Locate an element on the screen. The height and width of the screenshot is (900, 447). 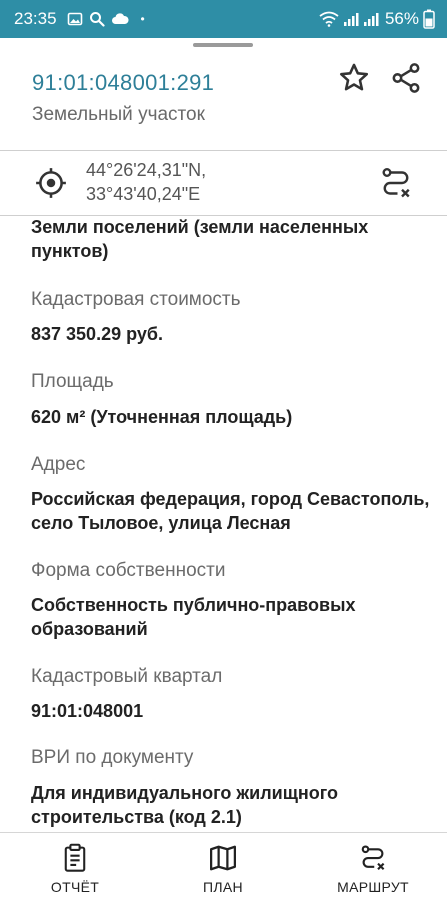
coordinates-text: 44°26'24,31"N, 33°43'40,24"E is located at coordinates (146, 182).